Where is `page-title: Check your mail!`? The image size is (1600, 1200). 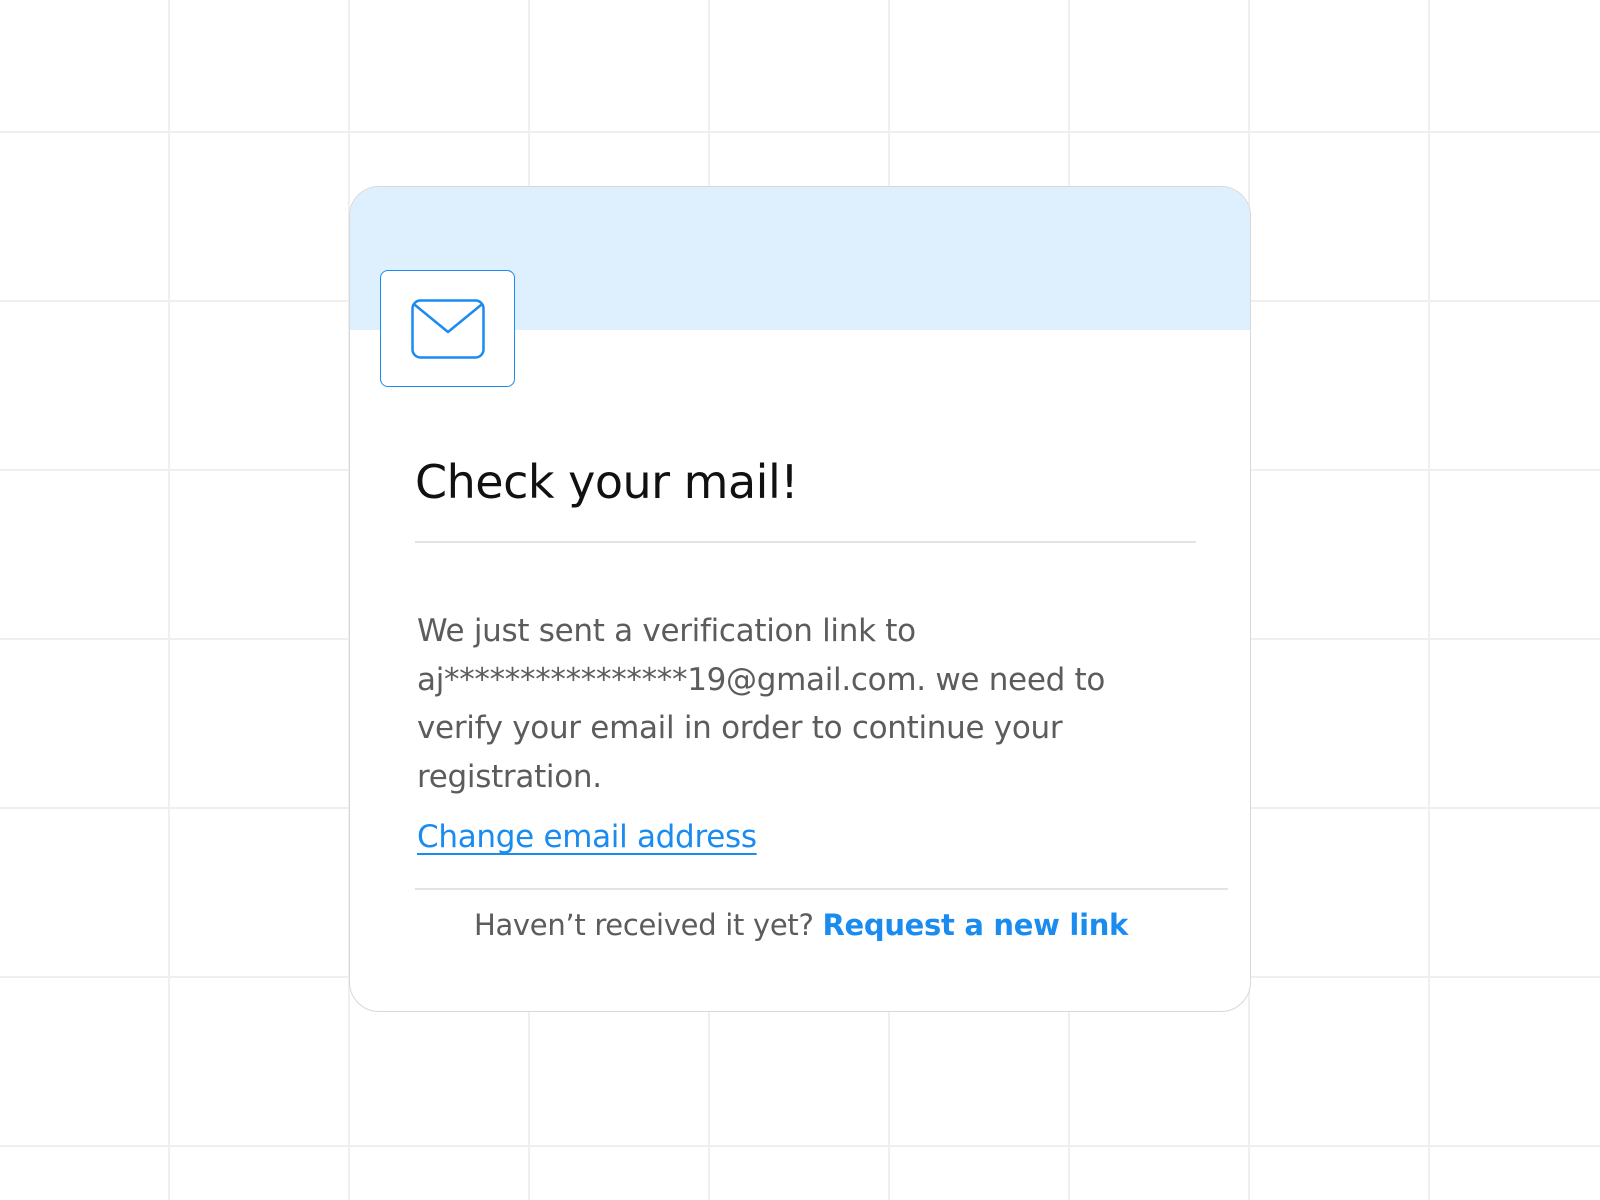 page-title: Check your mail! is located at coordinates (607, 482).